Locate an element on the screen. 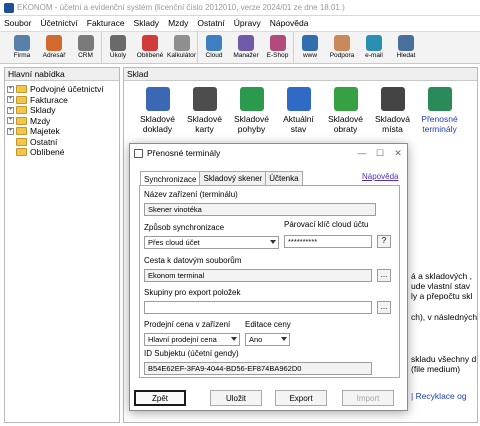 This screenshot has width=480, height=426. toolbar-button-podpora: Podpora is located at coordinates (342, 47).